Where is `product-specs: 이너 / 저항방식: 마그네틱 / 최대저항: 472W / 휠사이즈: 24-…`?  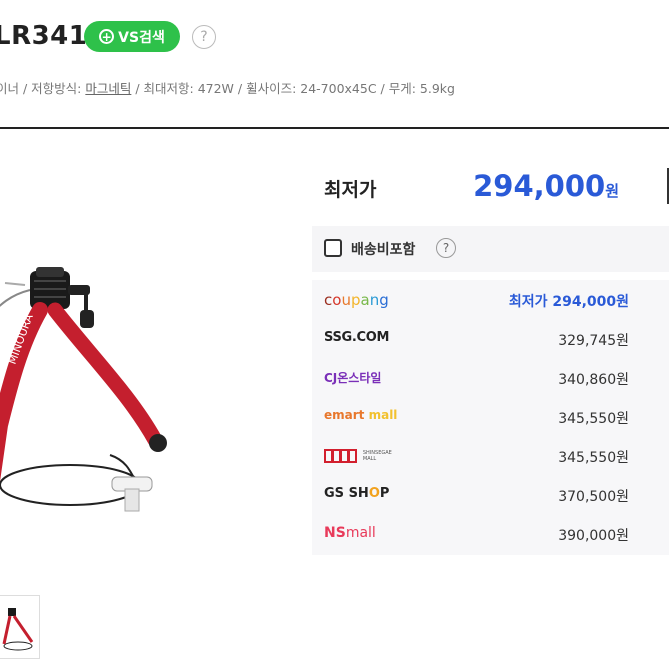
product-specs: 이너 / 저항방식: 마그네틱 / 최대저항: 472W / 휠사이즈: 24-… is located at coordinates (227, 87).